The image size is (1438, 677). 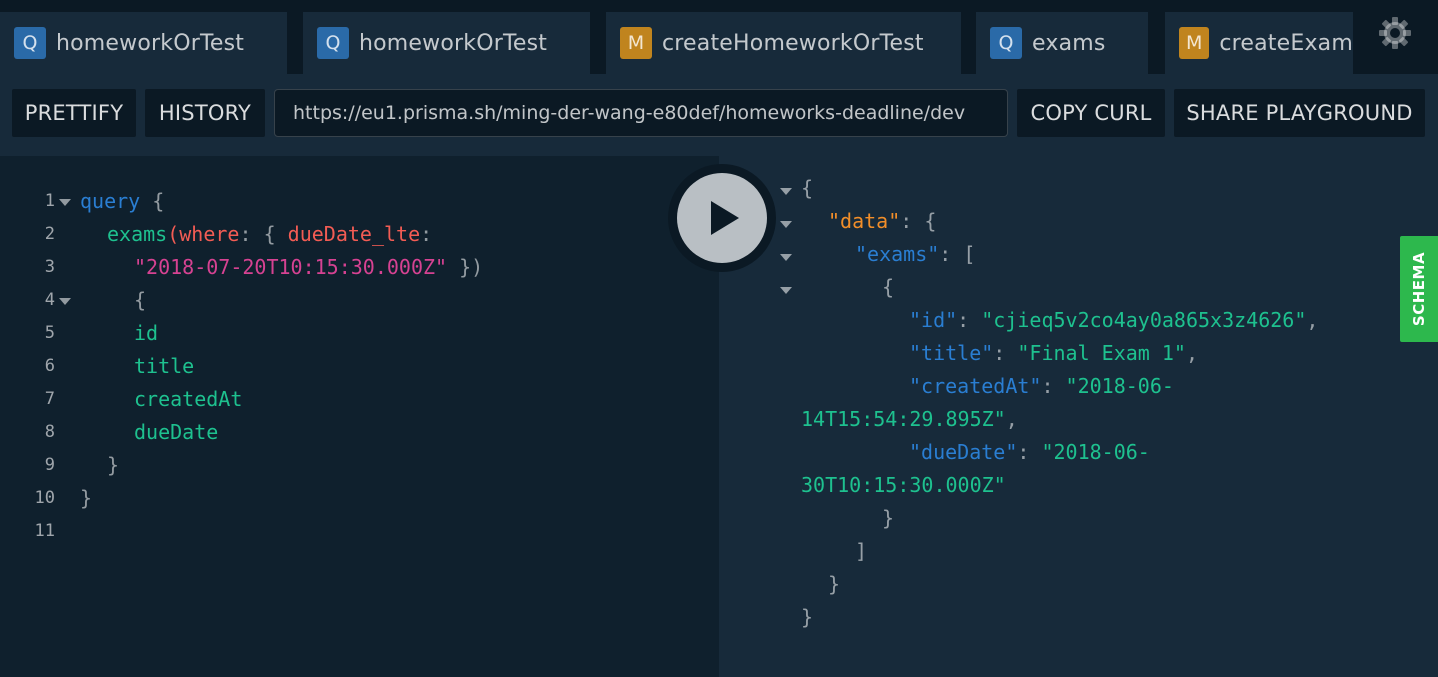 I want to click on code-line: "2018-07-20T10:15:30.000Z" }), so click(x=308, y=267).